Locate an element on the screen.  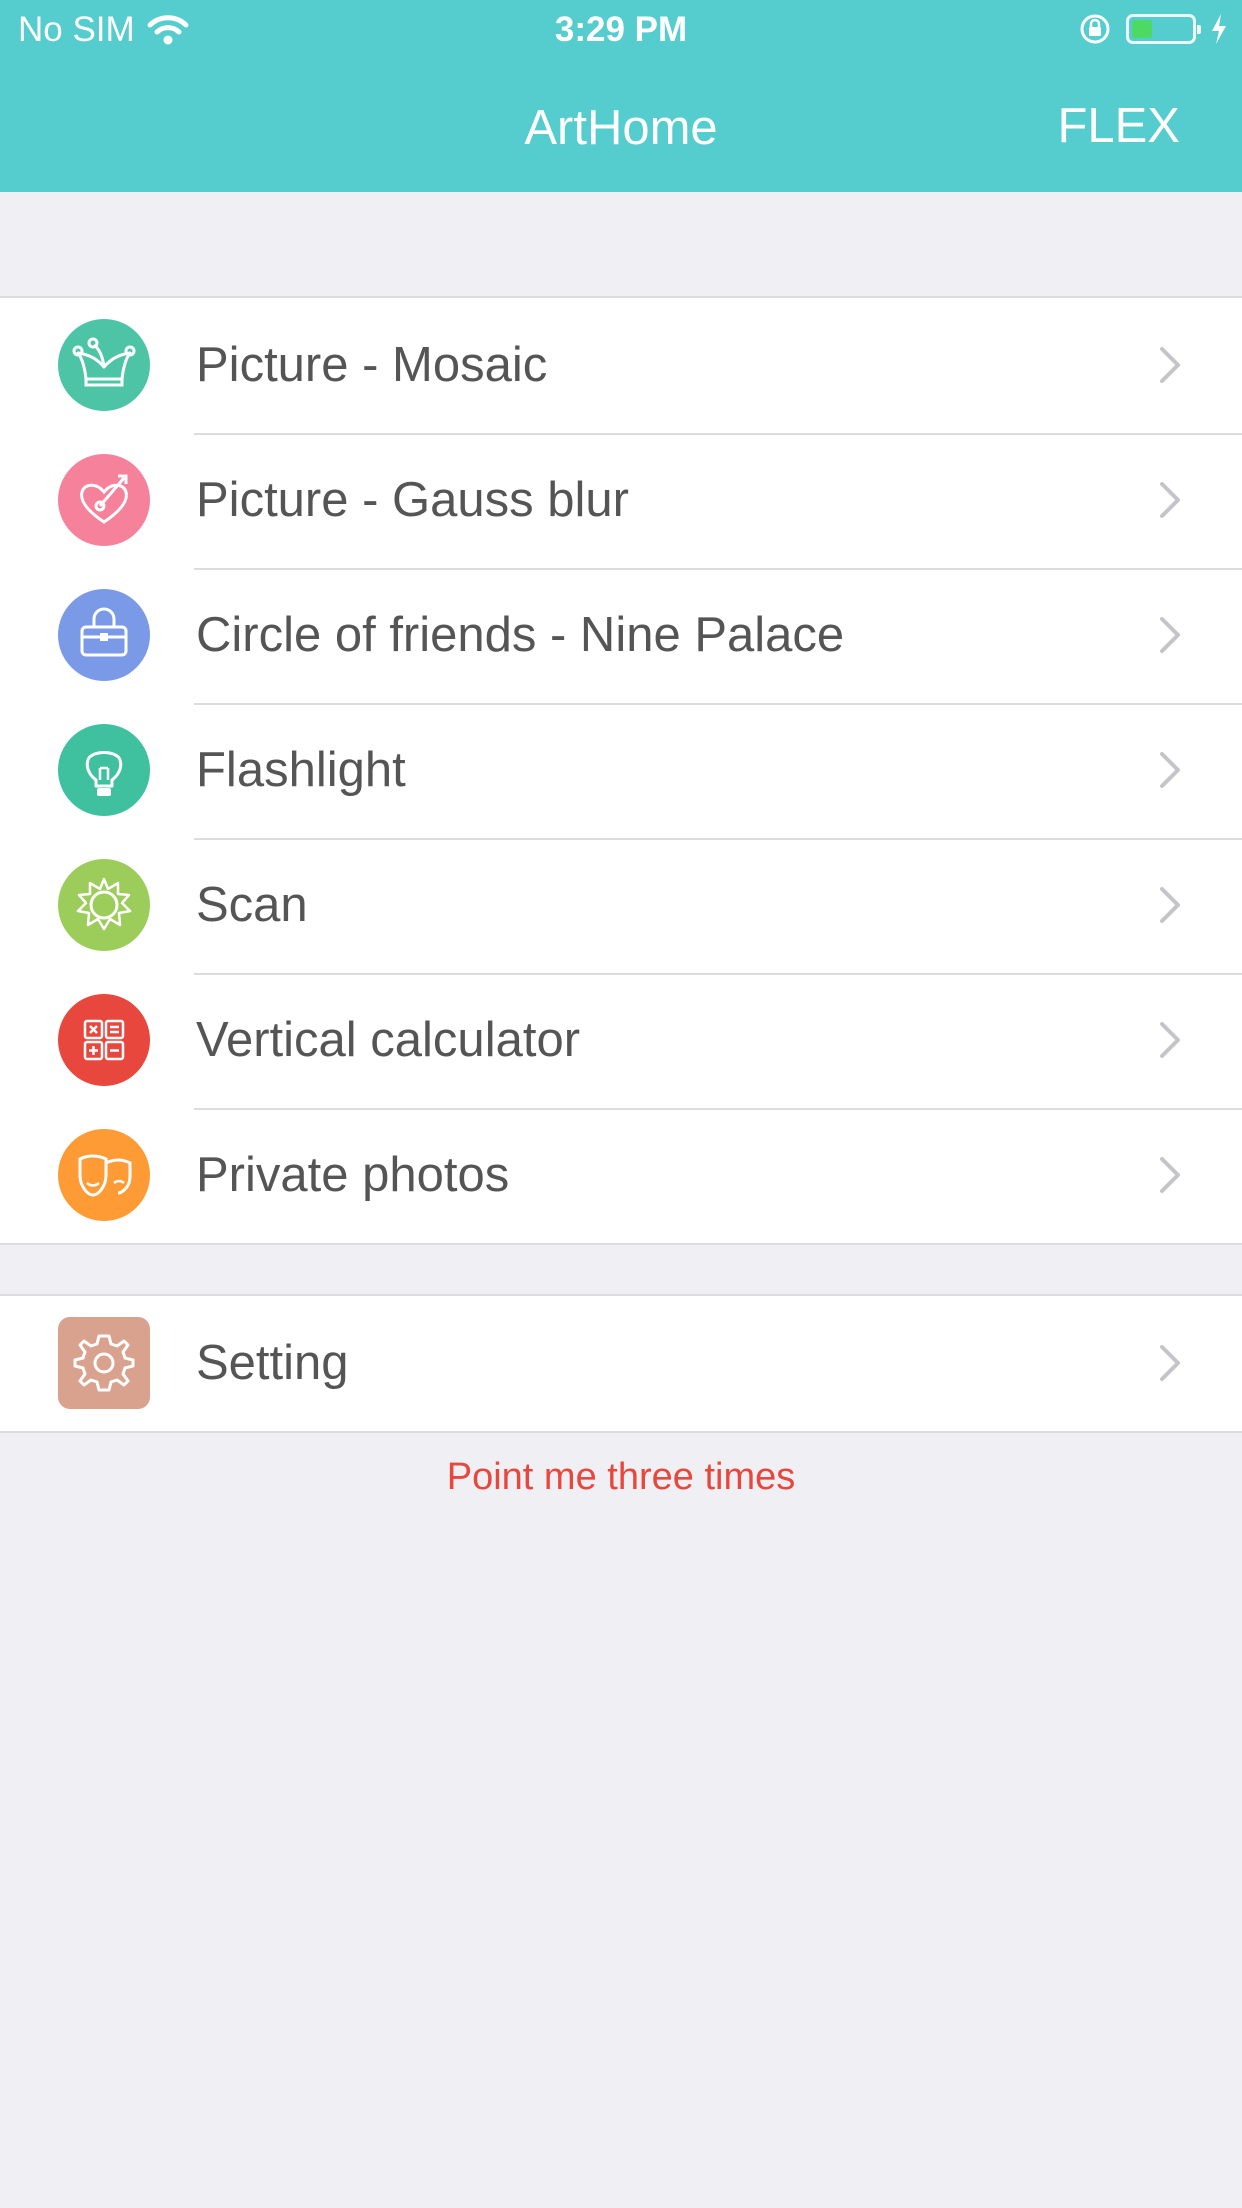
gear-icon is located at coordinates (104, 1363).